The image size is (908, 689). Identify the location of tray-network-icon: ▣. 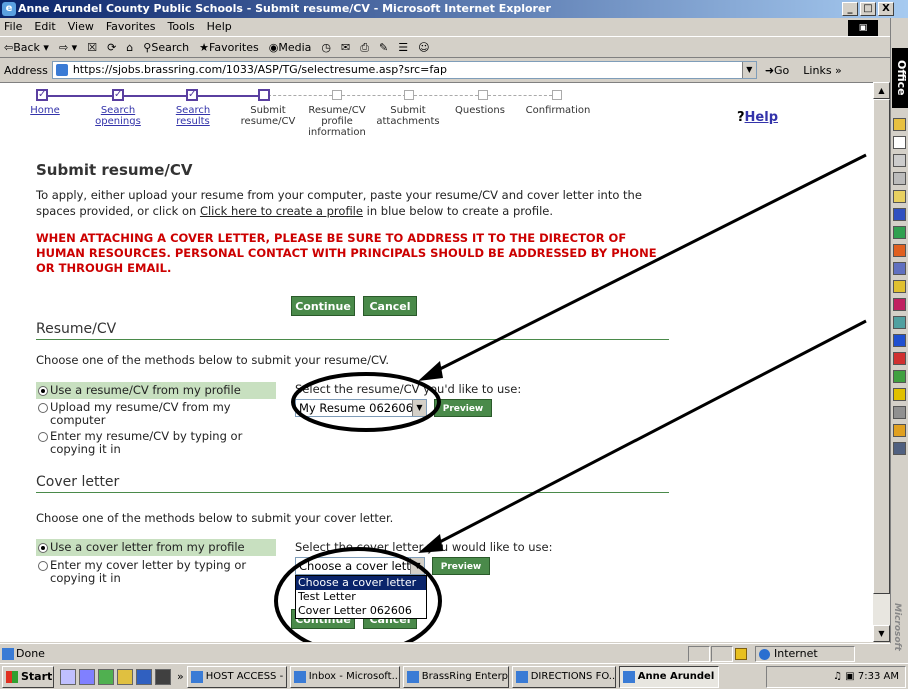
(849, 676).